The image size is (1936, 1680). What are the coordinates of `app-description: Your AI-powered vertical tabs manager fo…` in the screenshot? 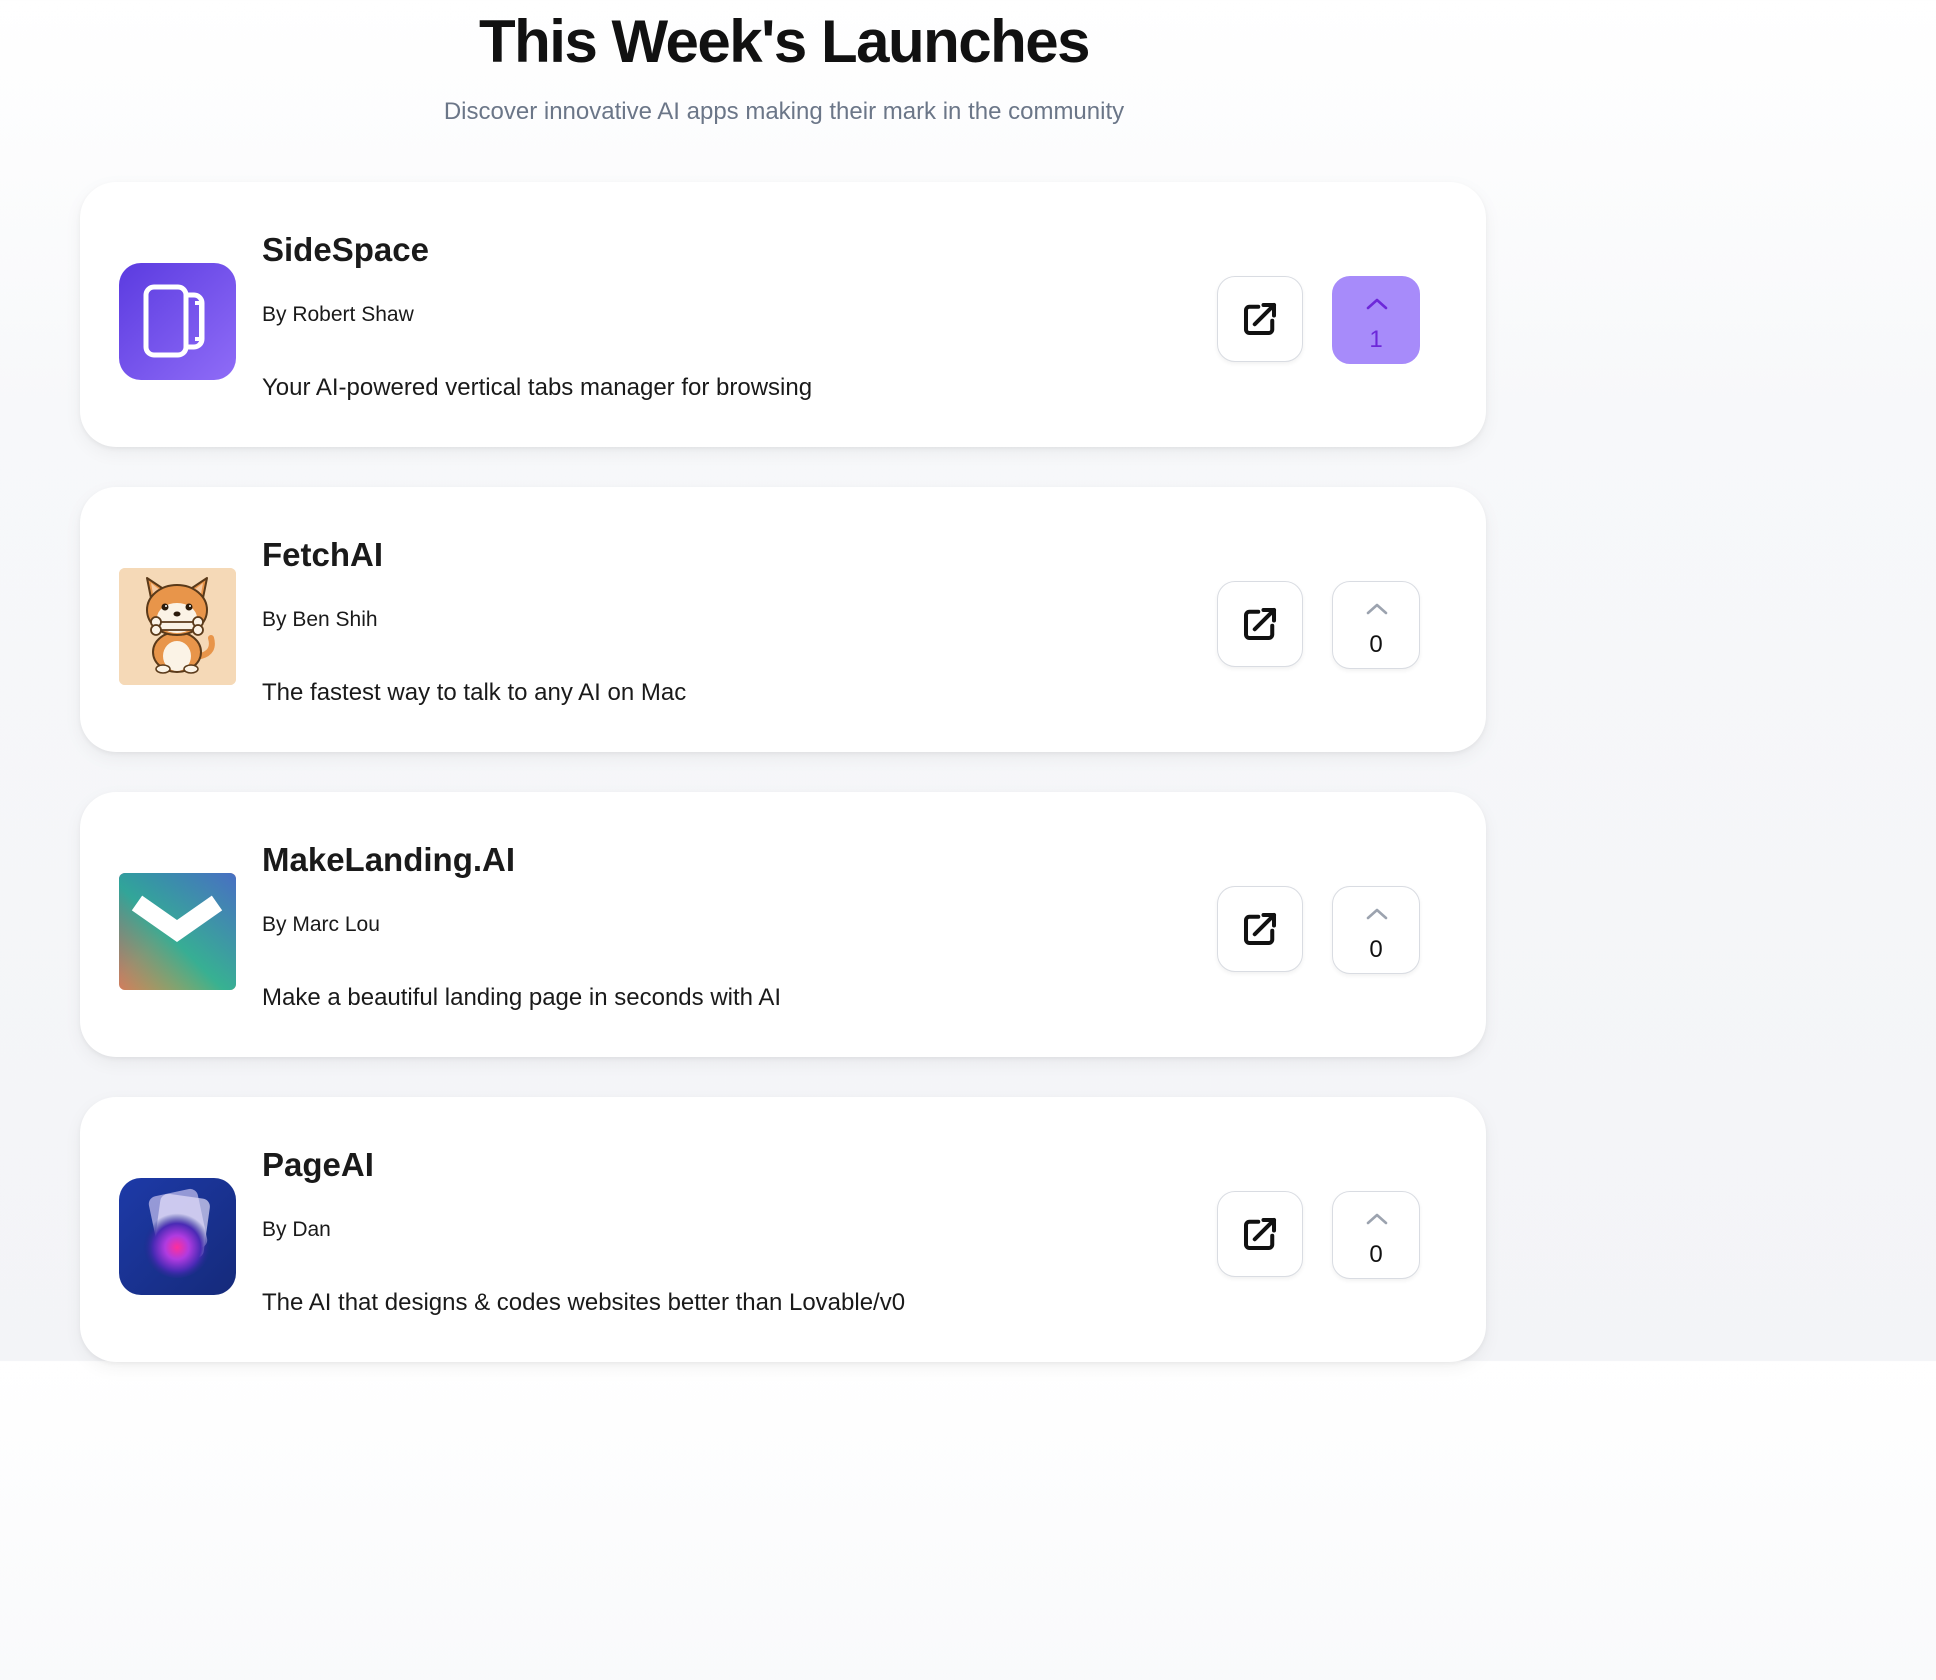 It's located at (537, 387).